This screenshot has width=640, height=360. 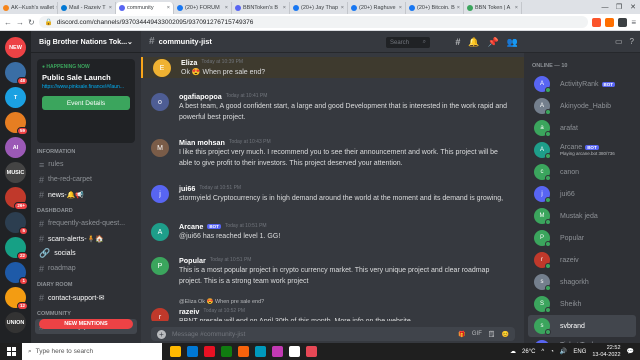 What do you see at coordinates (461, 334) in the screenshot?
I see `gift-icon: 🎁` at bounding box center [461, 334].